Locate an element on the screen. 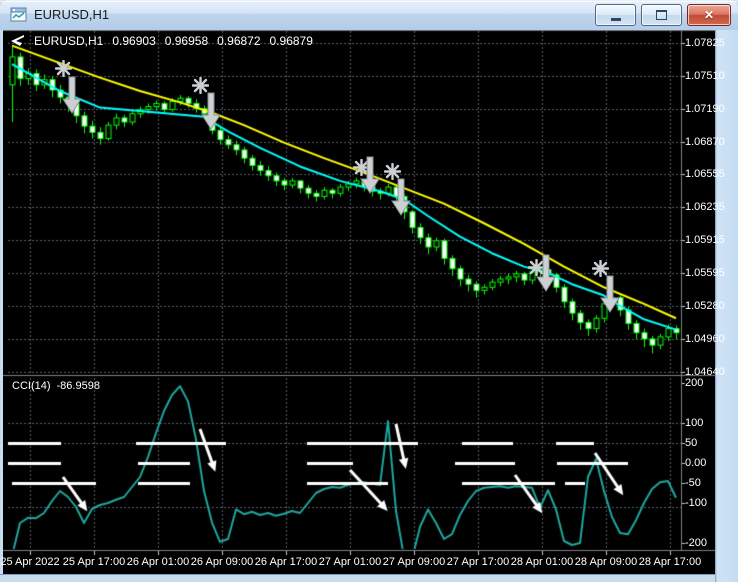 The image size is (738, 582). time-axis-label: 26 Apr 09:00 is located at coordinates (222, 562).